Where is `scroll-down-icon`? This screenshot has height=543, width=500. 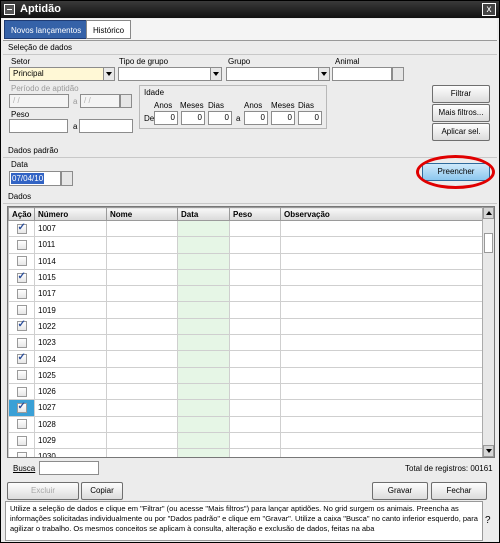 scroll-down-icon is located at coordinates (488, 451).